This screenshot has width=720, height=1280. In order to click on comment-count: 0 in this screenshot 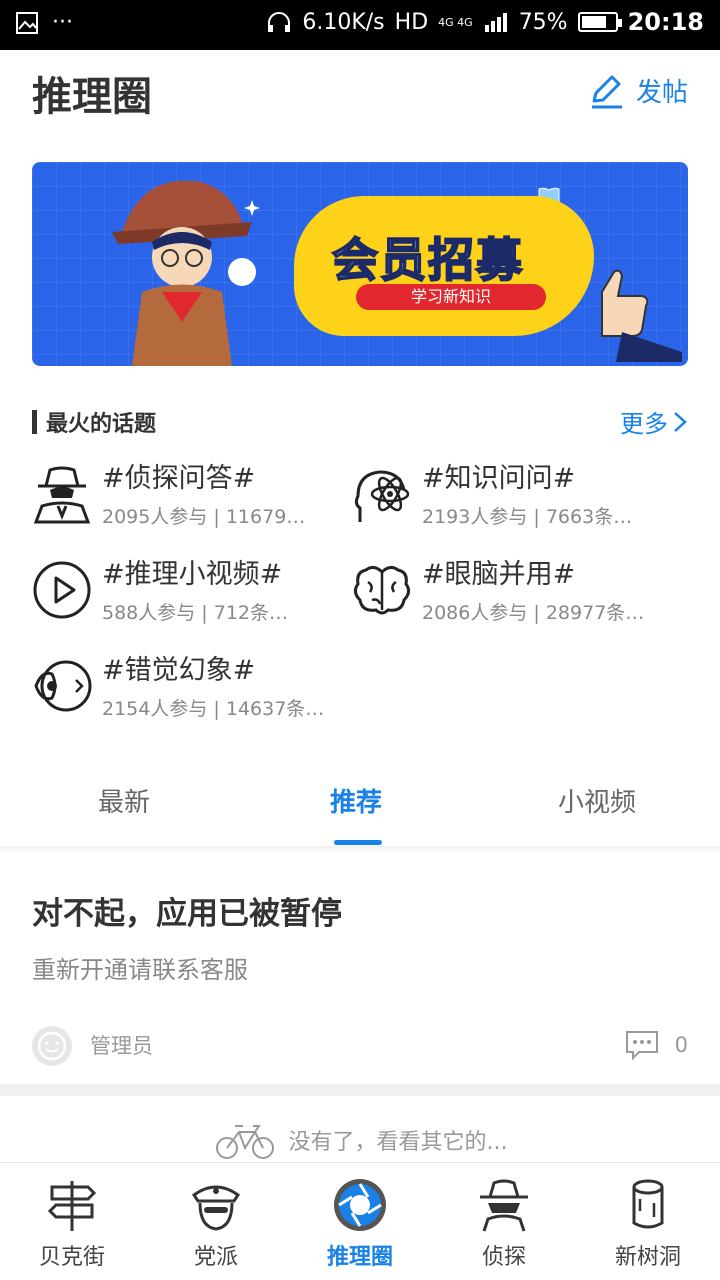, I will do `click(681, 1045)`.